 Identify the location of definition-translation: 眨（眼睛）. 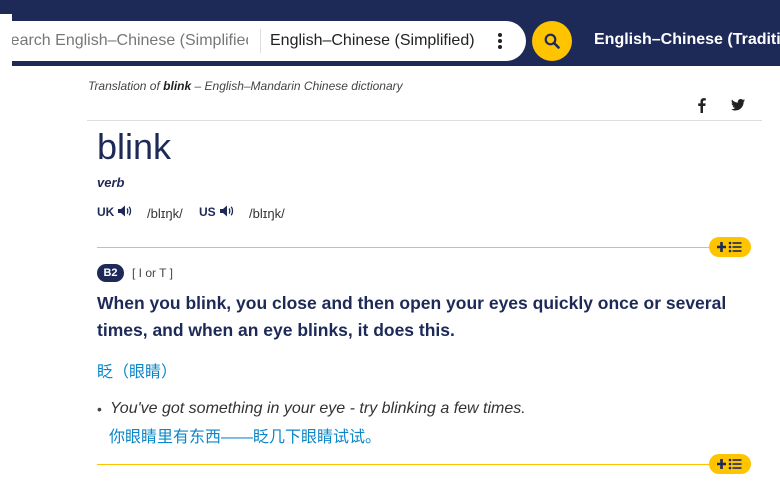
(137, 372).